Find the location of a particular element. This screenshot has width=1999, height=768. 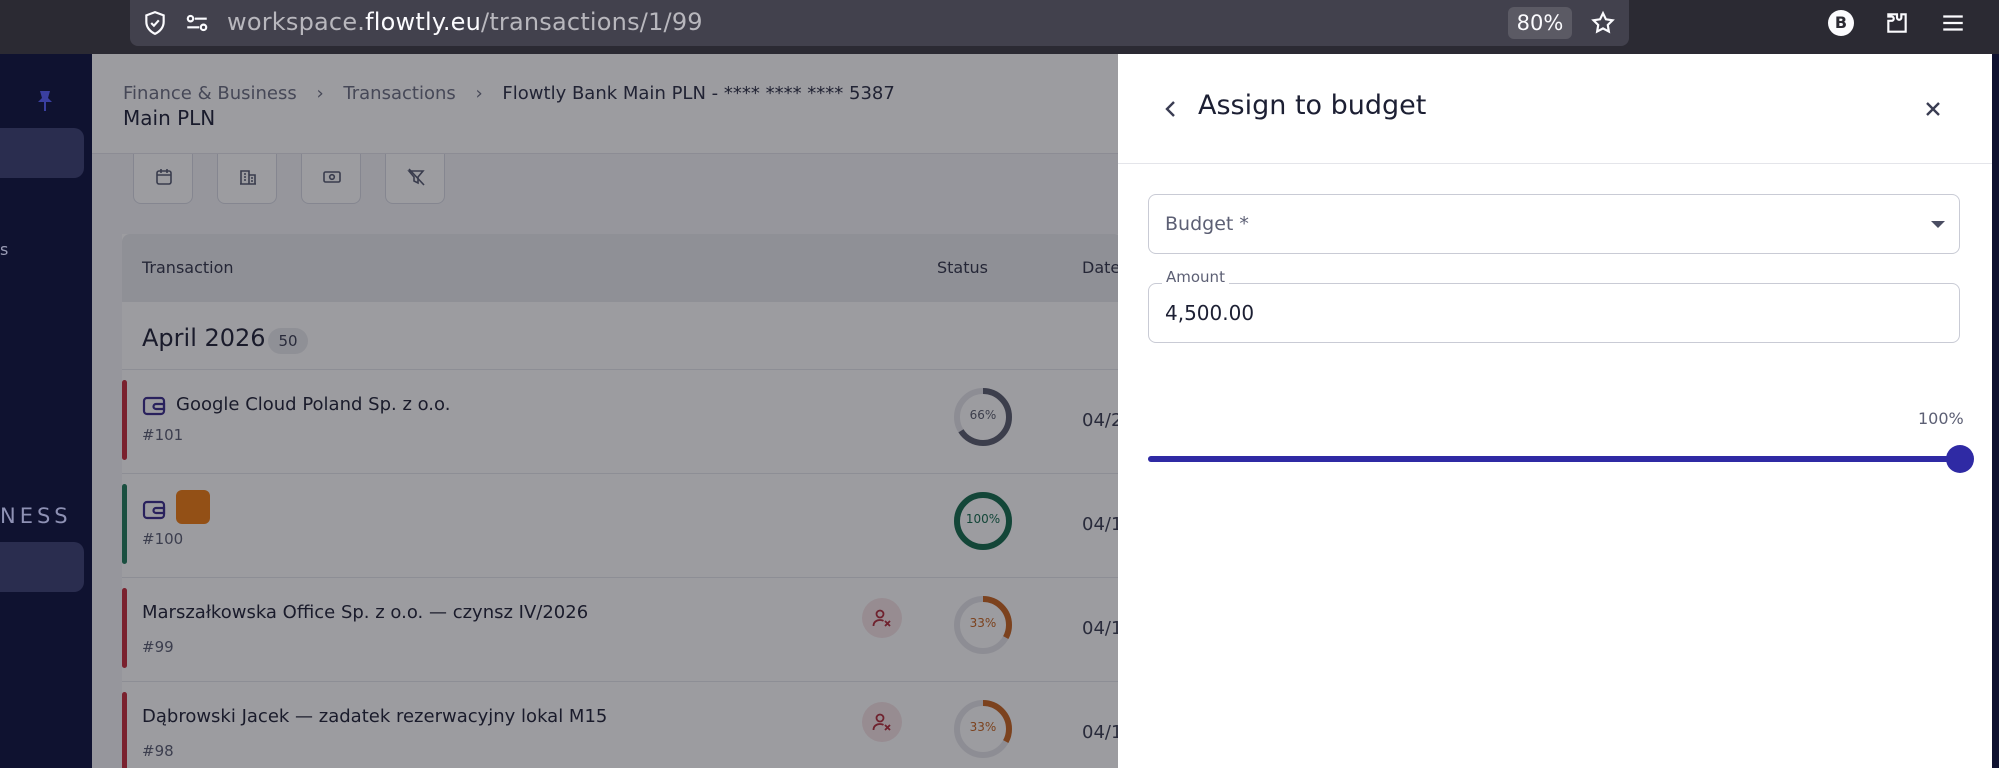

drawer-header: Assign to budget is located at coordinates (1555, 109).